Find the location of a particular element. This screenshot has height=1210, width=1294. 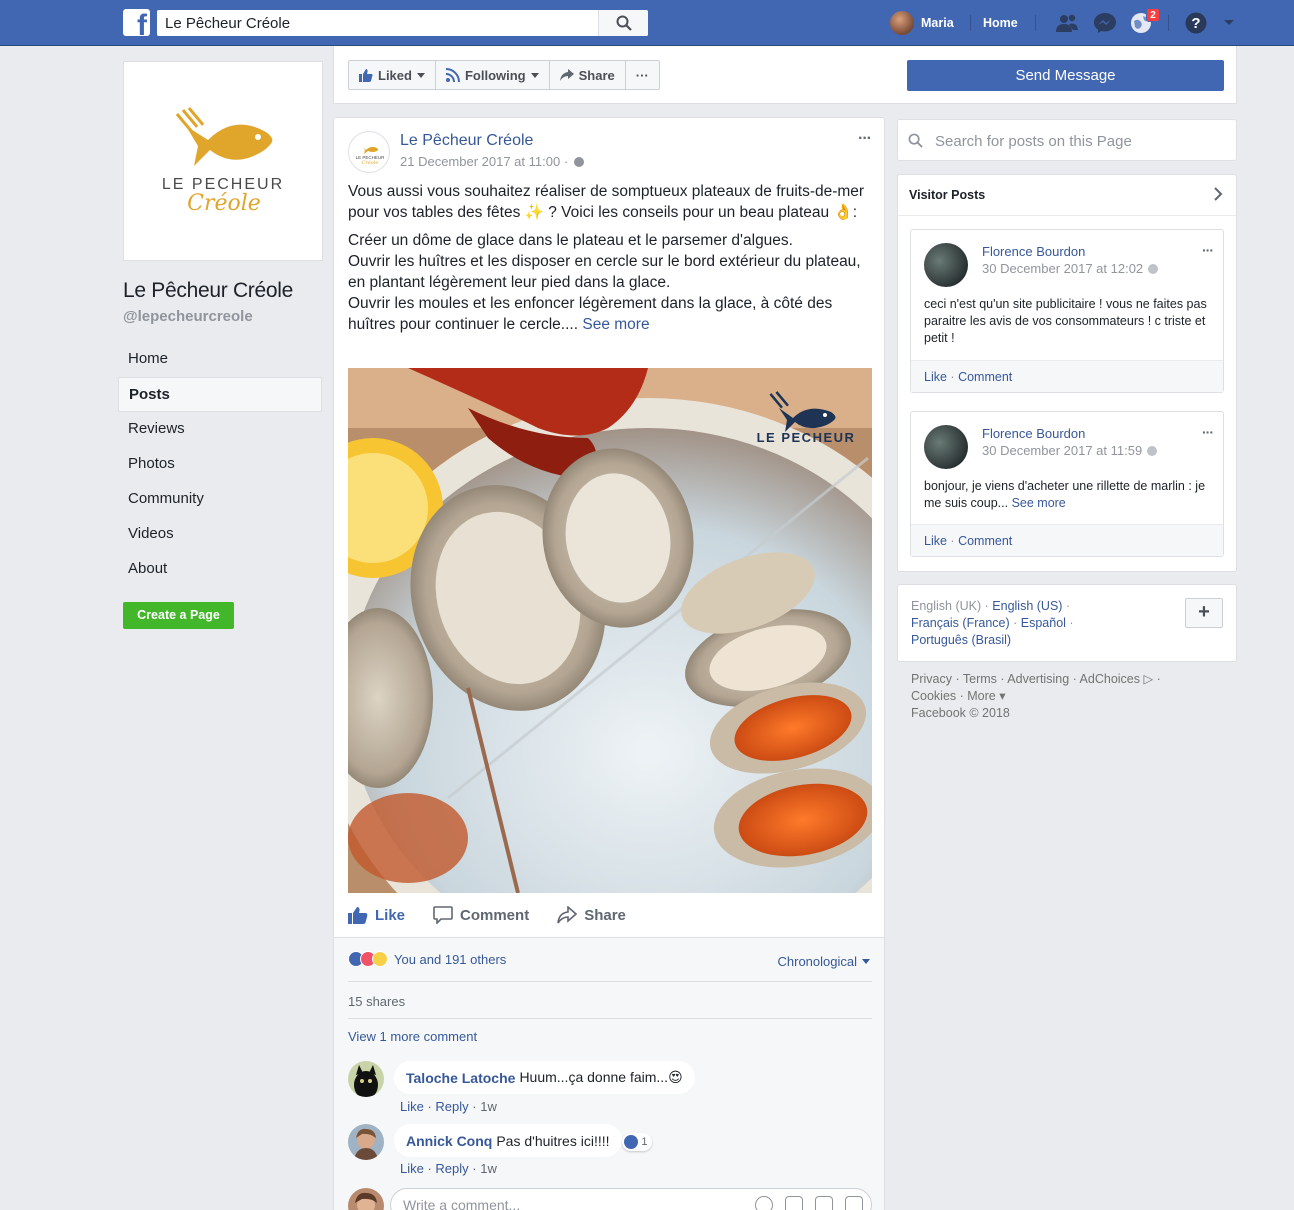

like-button: Like is located at coordinates (376, 915).